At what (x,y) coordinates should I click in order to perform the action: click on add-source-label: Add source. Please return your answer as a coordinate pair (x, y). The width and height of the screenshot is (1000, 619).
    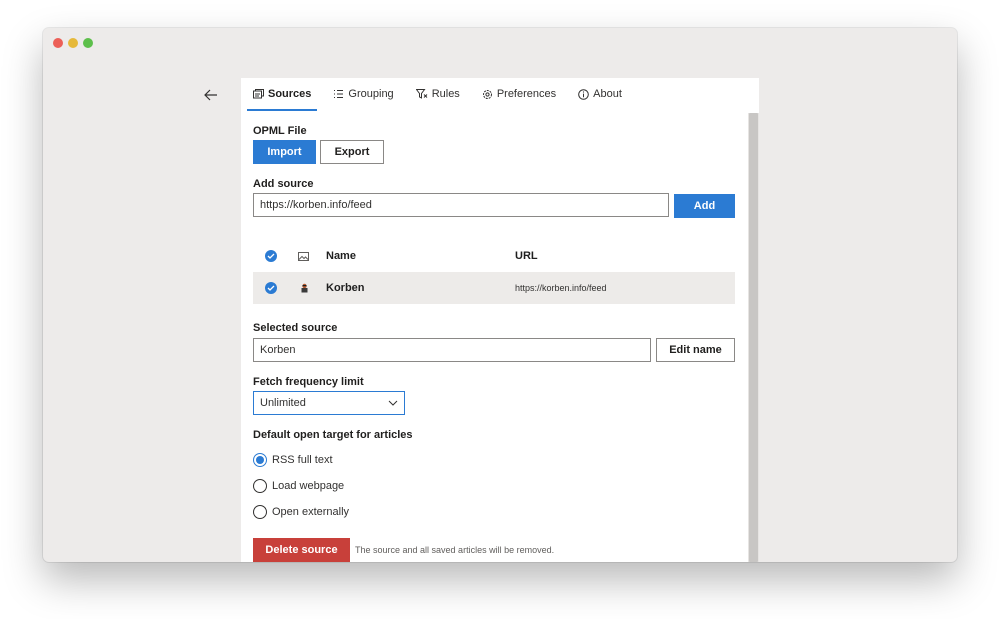
    Looking at the image, I should click on (283, 184).